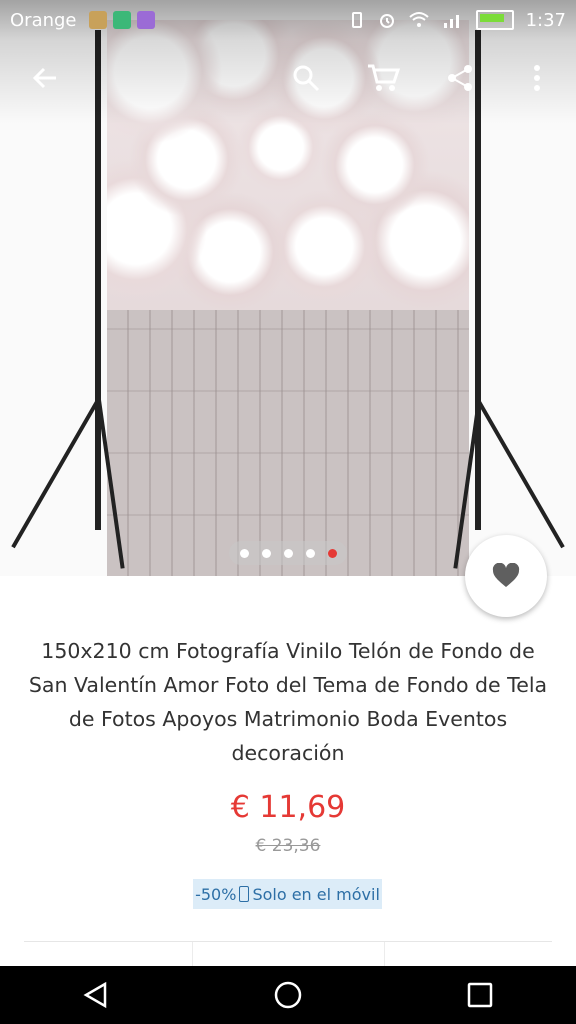 The height and width of the screenshot is (1024, 576). I want to click on nav-back-button, so click(96, 995).